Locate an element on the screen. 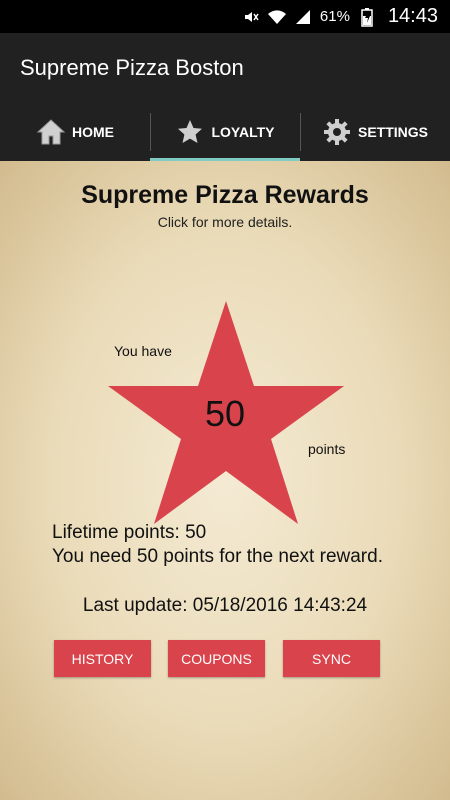 The height and width of the screenshot is (800, 450). tab-loyalty-label: LOYALTY is located at coordinates (243, 132).